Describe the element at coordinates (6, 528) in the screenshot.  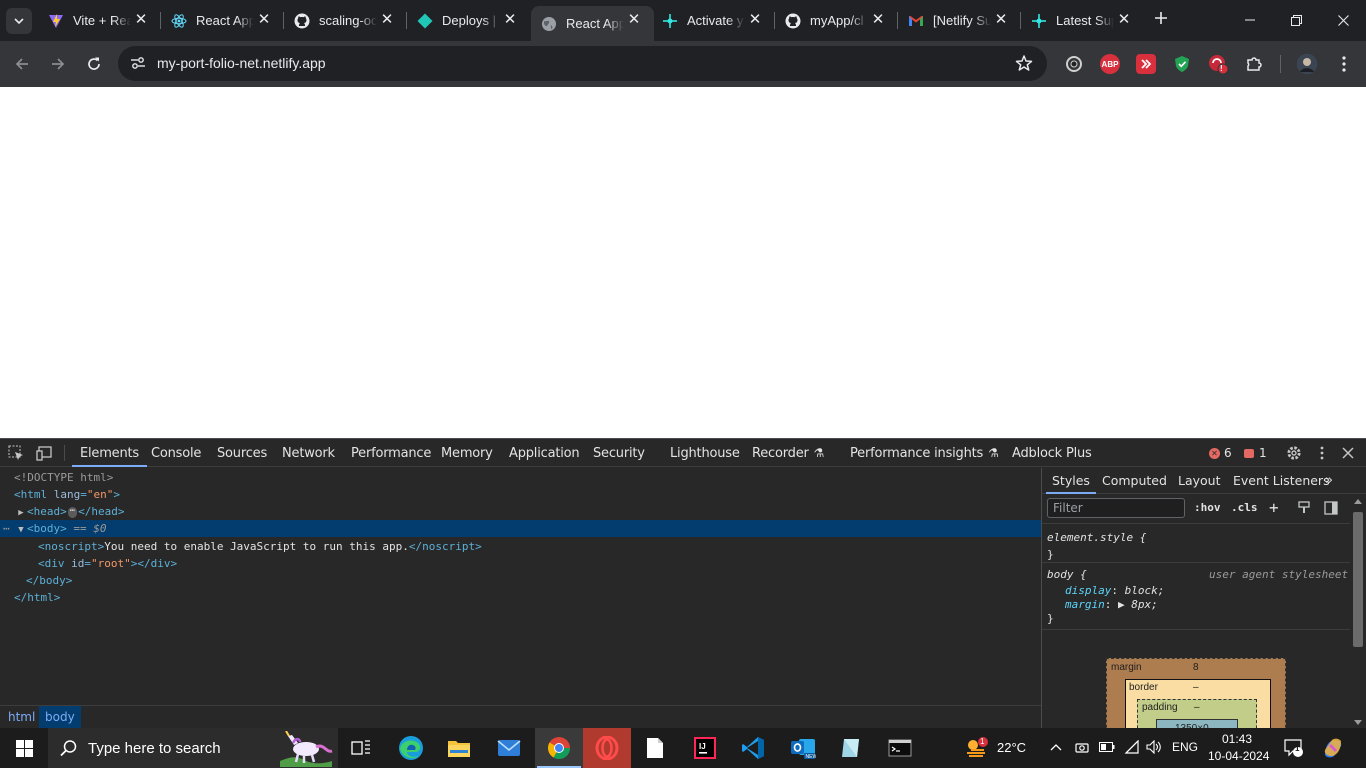
I see `node-actions-dots: ⋯` at that location.